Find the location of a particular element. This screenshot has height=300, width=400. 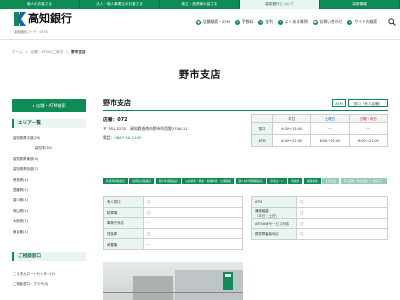

hours-header-blank is located at coordinates (262, 118).